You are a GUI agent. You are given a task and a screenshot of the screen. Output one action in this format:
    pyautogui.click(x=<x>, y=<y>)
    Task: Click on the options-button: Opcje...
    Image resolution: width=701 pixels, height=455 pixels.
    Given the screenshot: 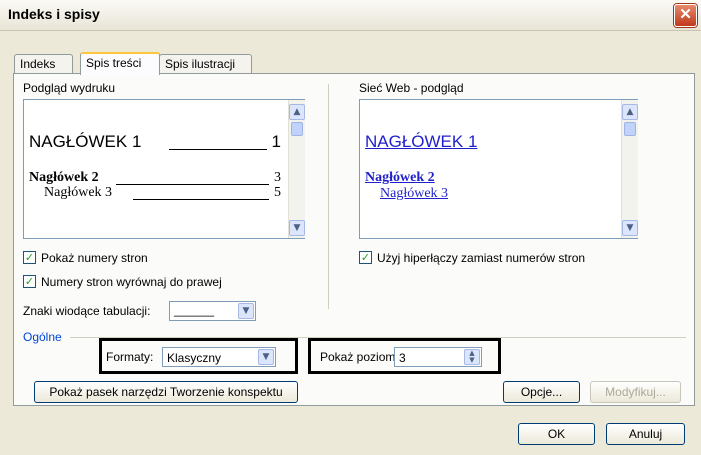 What is the action you would take?
    pyautogui.click(x=541, y=392)
    